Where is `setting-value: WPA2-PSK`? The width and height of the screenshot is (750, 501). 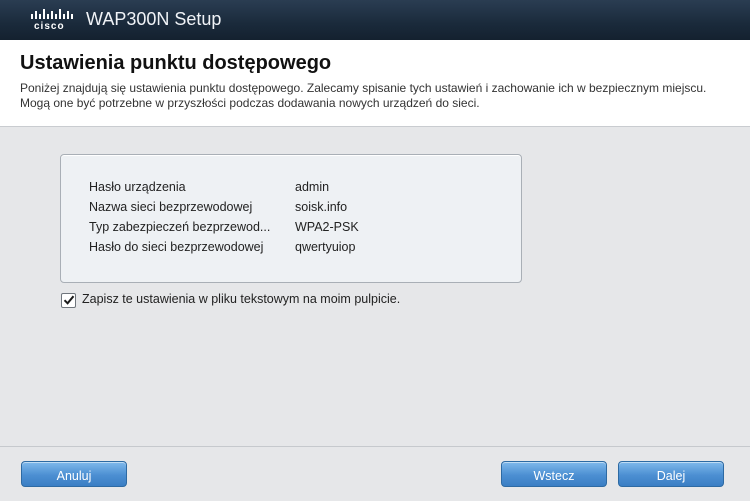
setting-value: WPA2-PSK is located at coordinates (327, 227).